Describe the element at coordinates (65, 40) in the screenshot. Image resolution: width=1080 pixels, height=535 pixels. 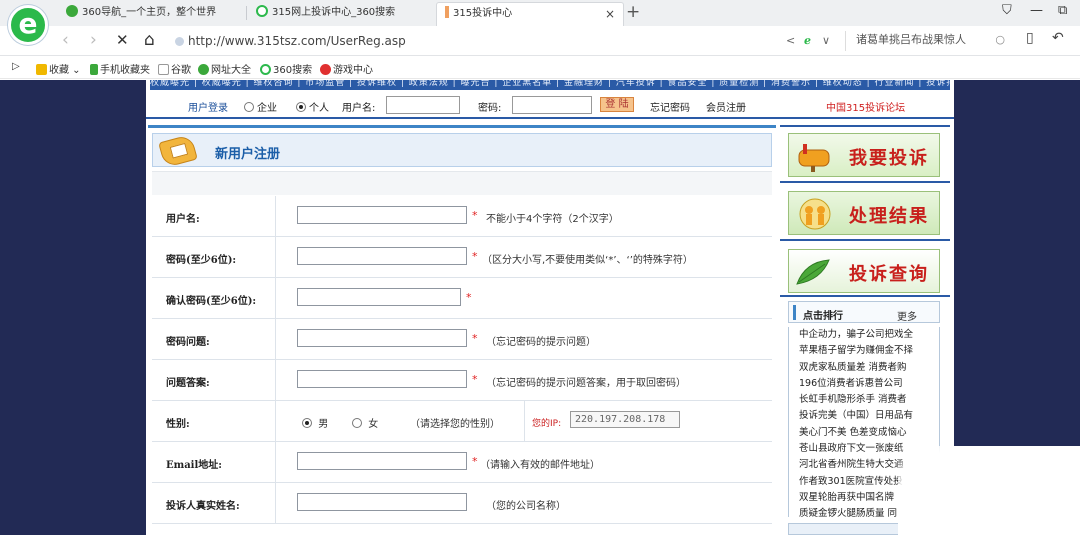
I see `back-button: ‹` at that location.